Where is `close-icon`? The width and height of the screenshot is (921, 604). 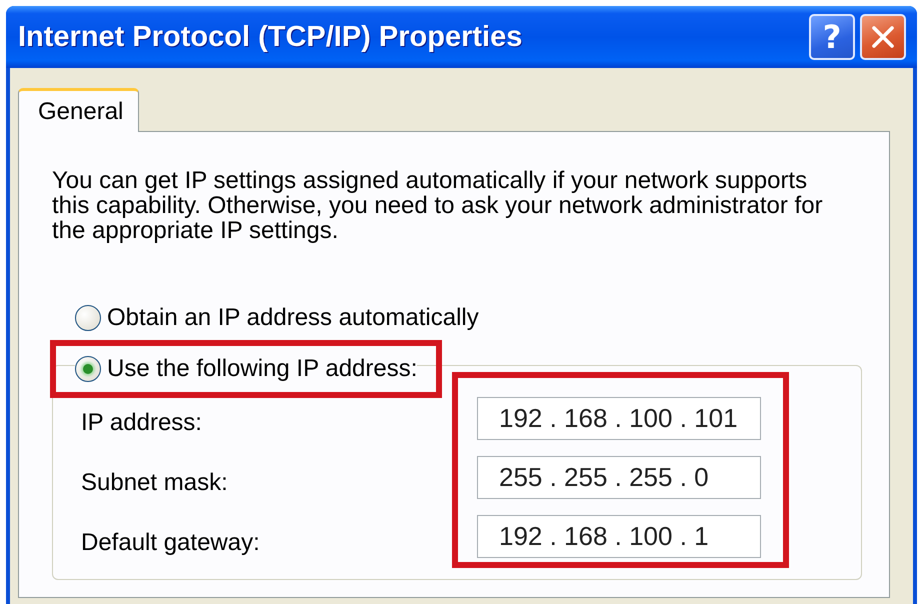 close-icon is located at coordinates (883, 37).